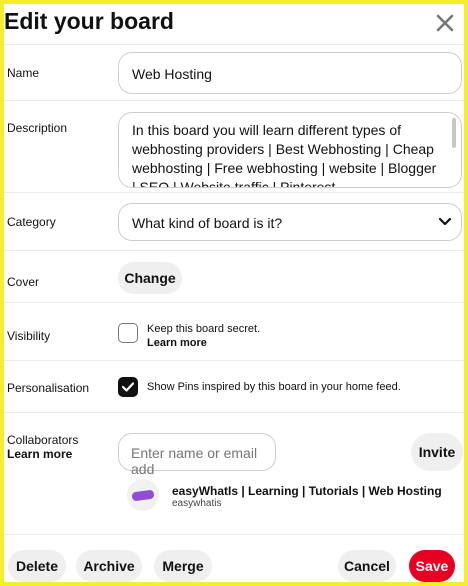  What do you see at coordinates (234, 276) in the screenshot?
I see `cover-row: Cover Change` at bounding box center [234, 276].